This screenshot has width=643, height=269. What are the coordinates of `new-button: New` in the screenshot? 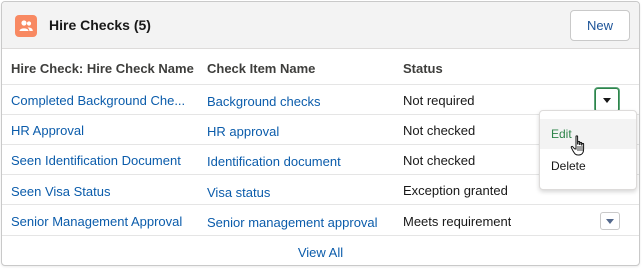 It's located at (600, 25).